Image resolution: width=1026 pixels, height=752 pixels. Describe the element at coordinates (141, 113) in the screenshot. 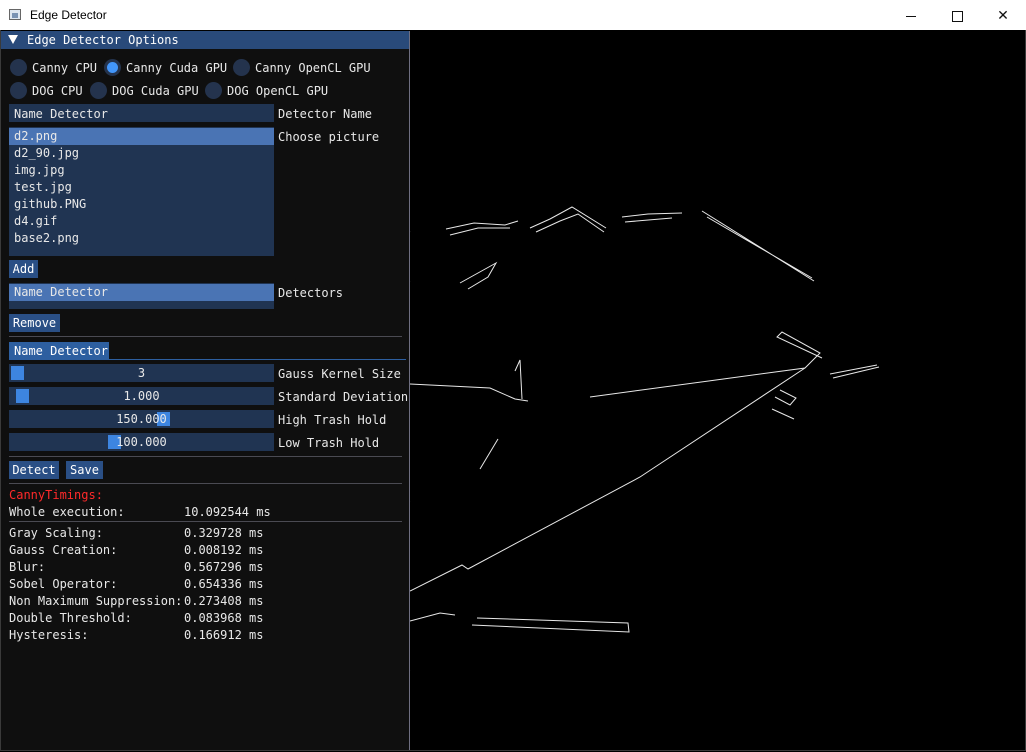

I see `detector-name-input: Name Detector` at that location.